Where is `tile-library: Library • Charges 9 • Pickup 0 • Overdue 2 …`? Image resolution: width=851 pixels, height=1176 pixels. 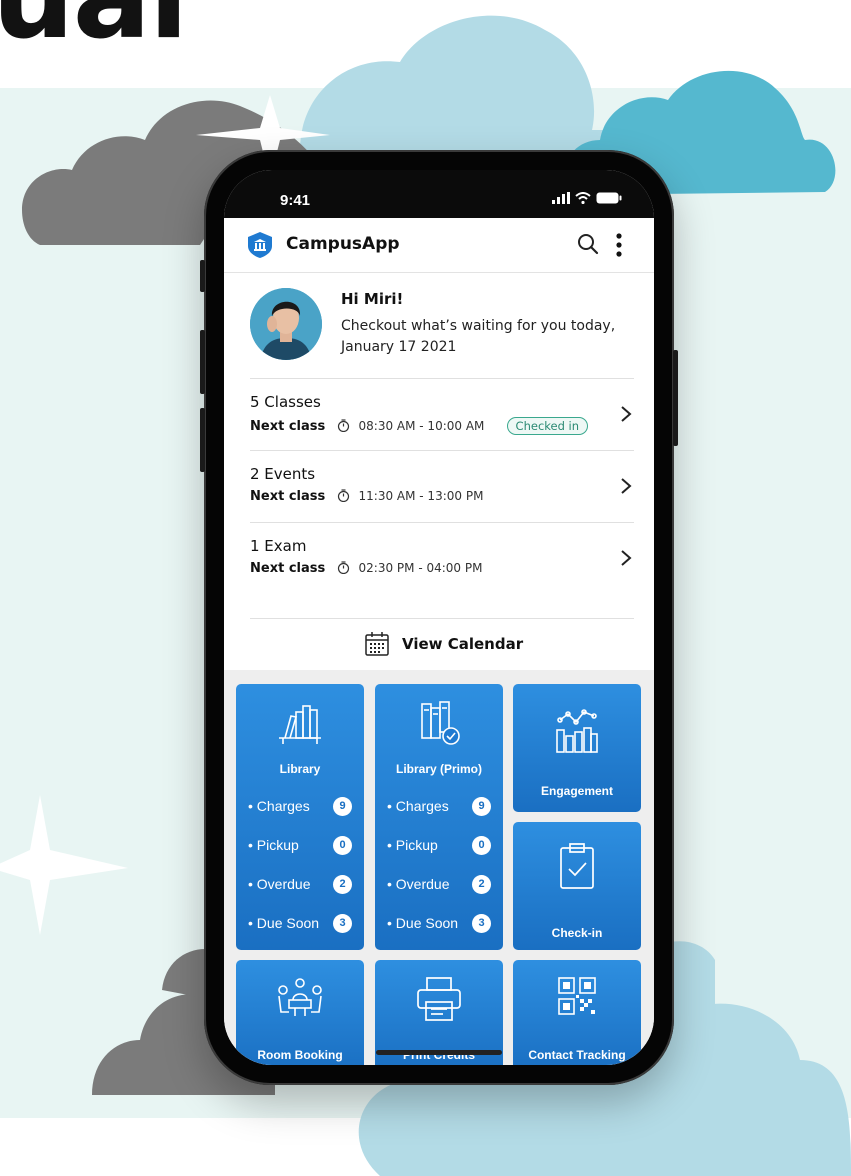 tile-library: Library • Charges 9 • Pickup 0 • Overdue 2 … is located at coordinates (300, 817).